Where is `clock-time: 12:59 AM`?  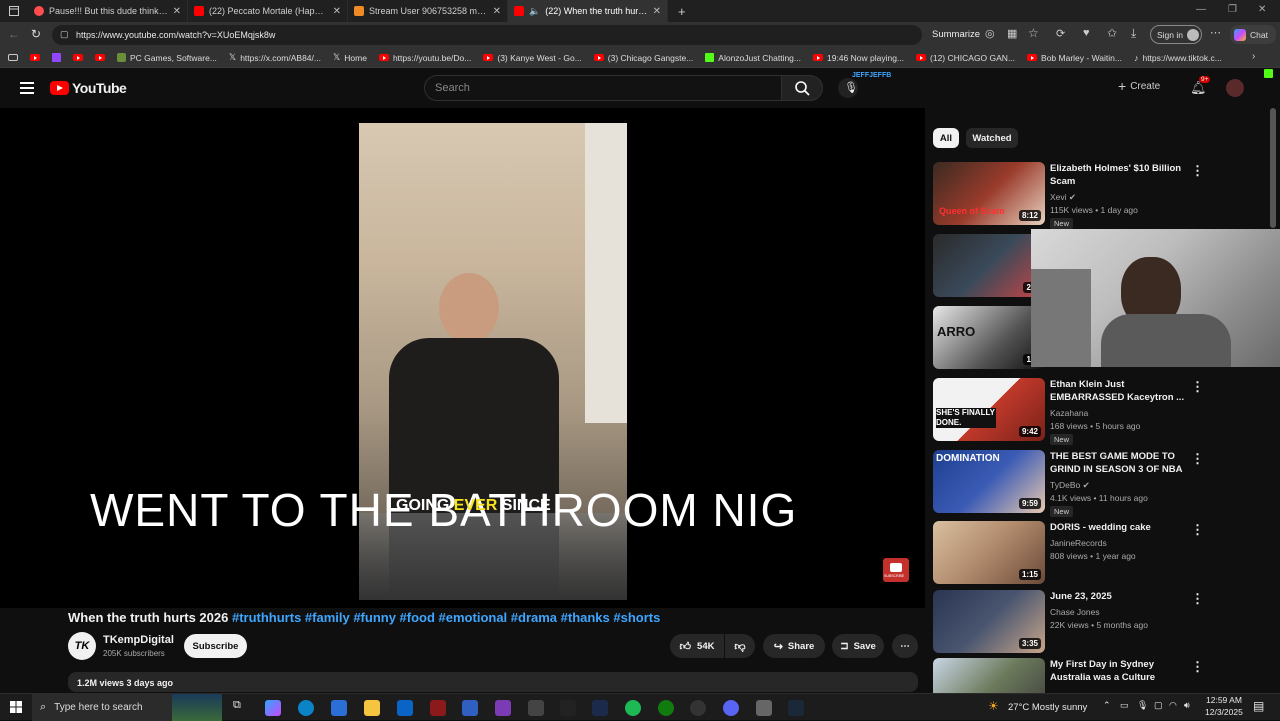 clock-time: 12:59 AM is located at coordinates (1224, 700).